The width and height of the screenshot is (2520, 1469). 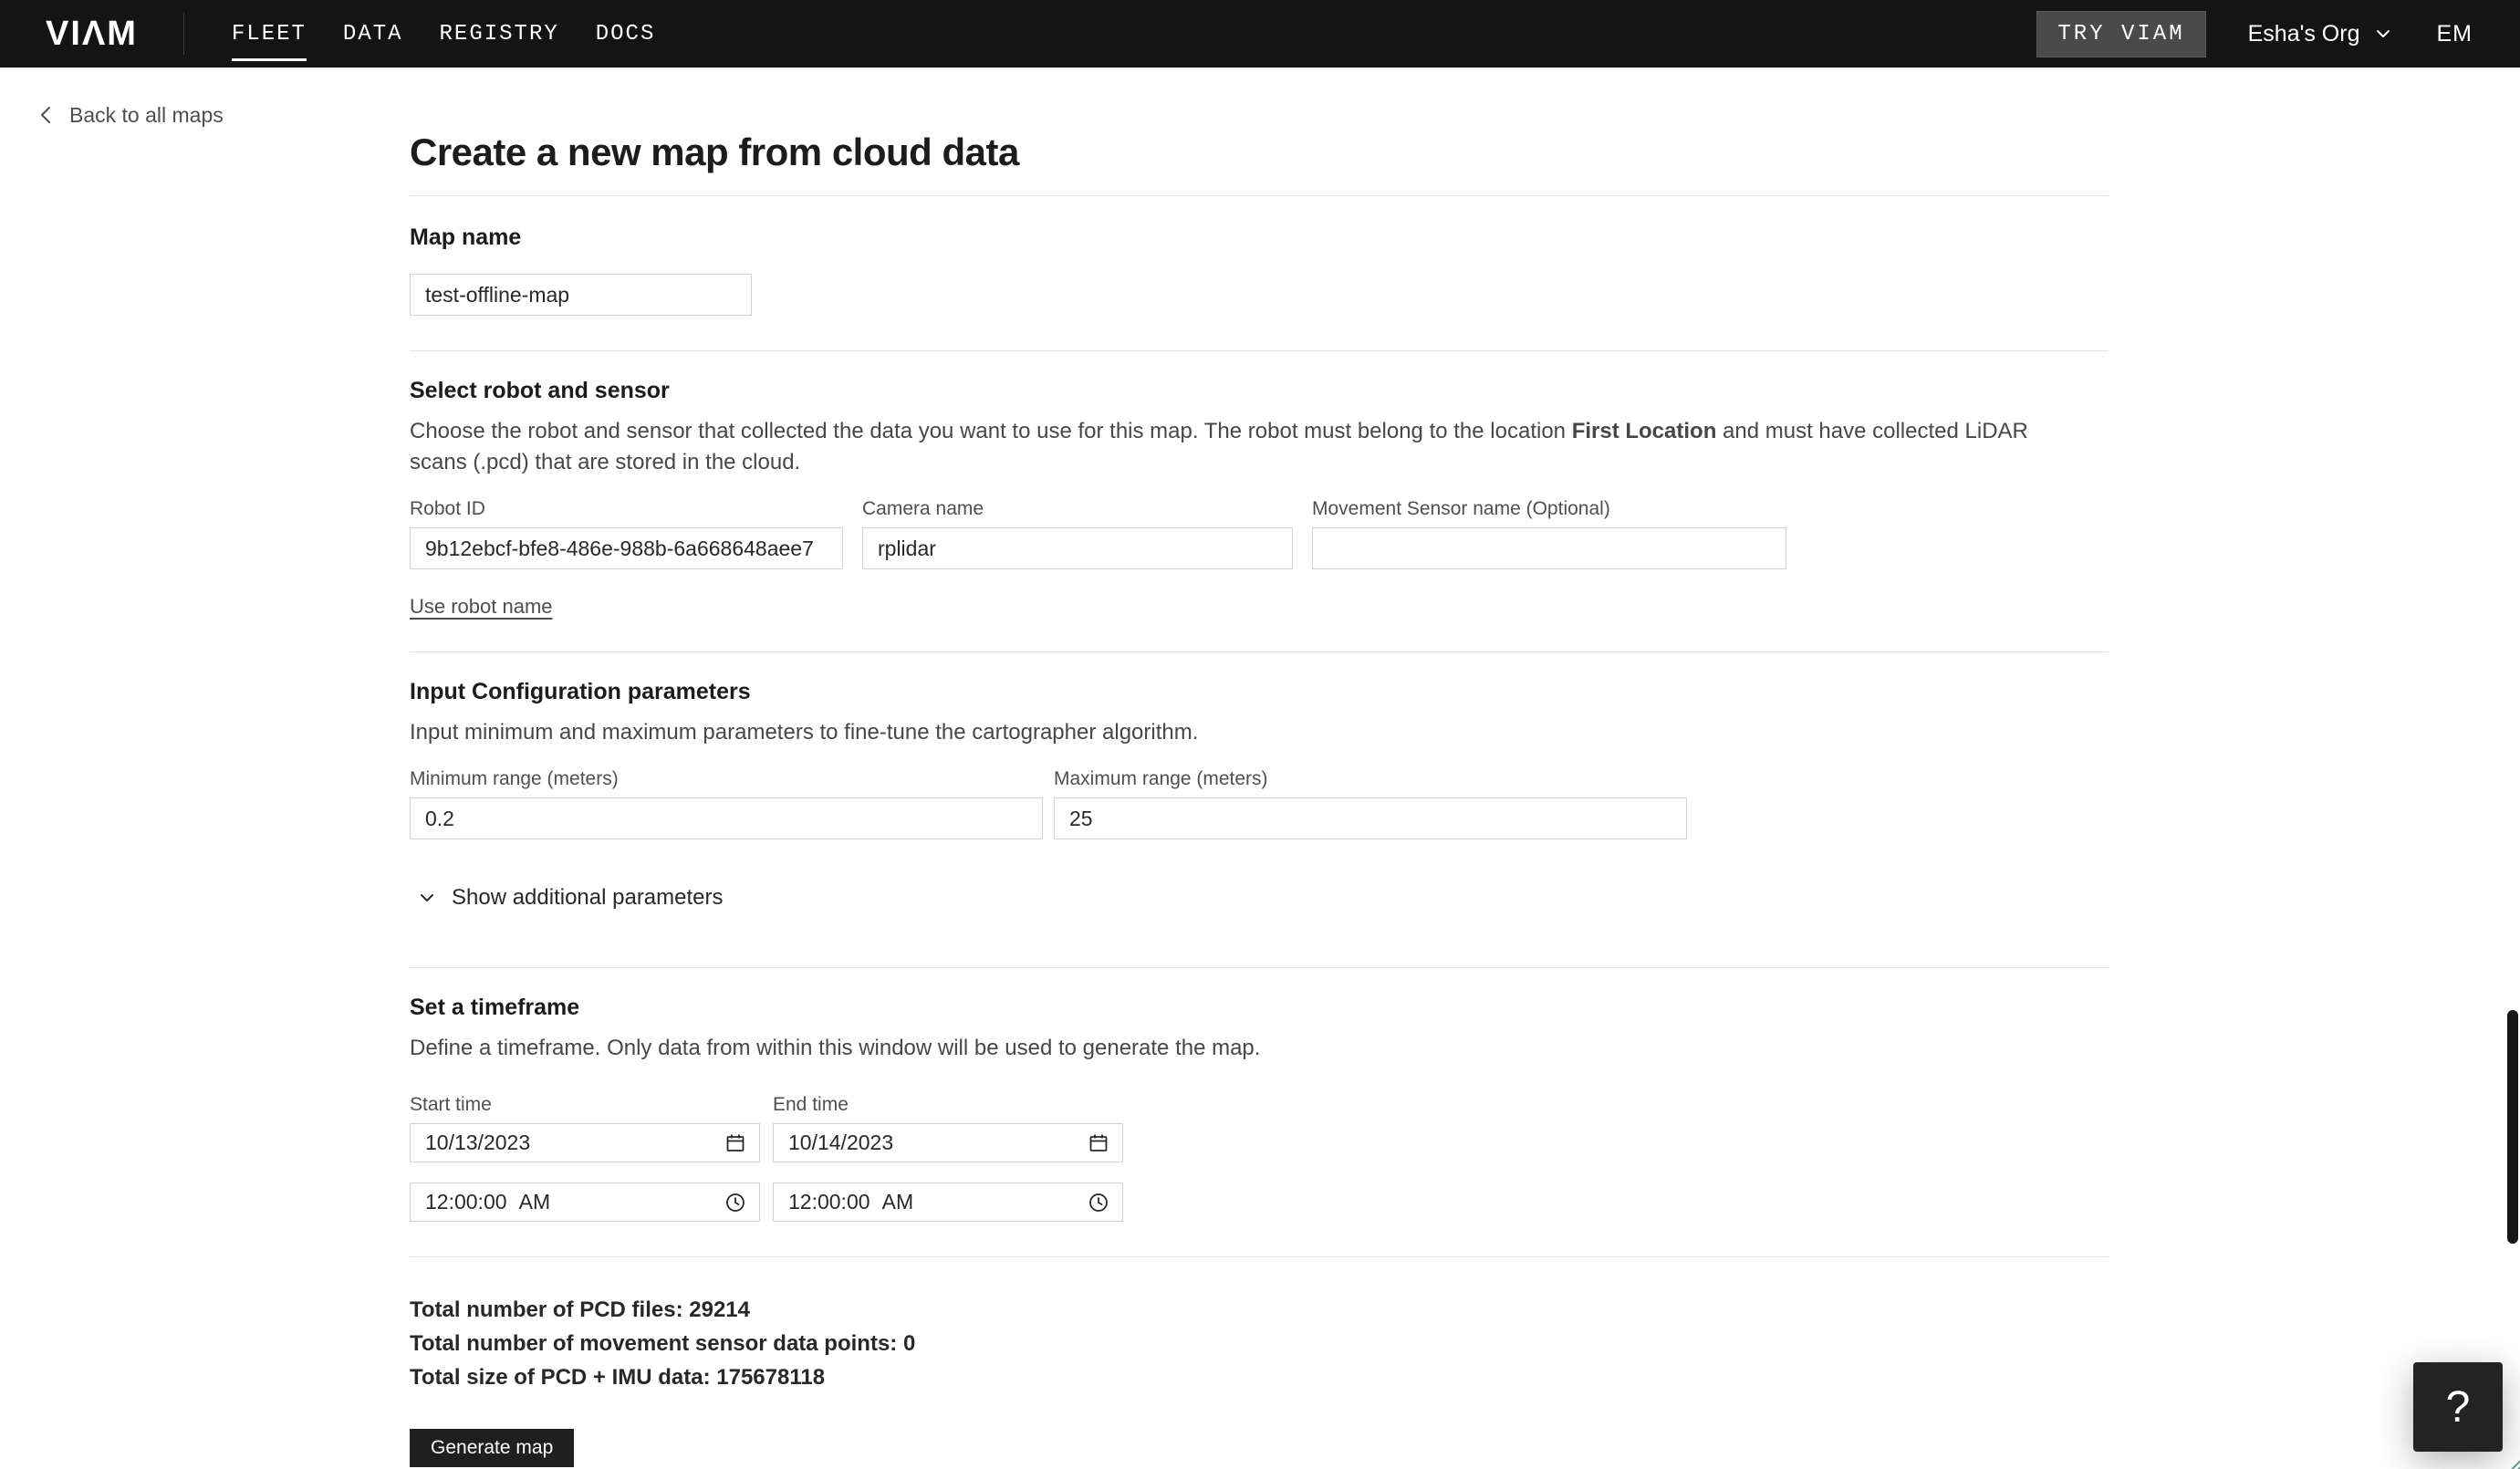 I want to click on camera-name-label: Camera name, so click(x=923, y=509).